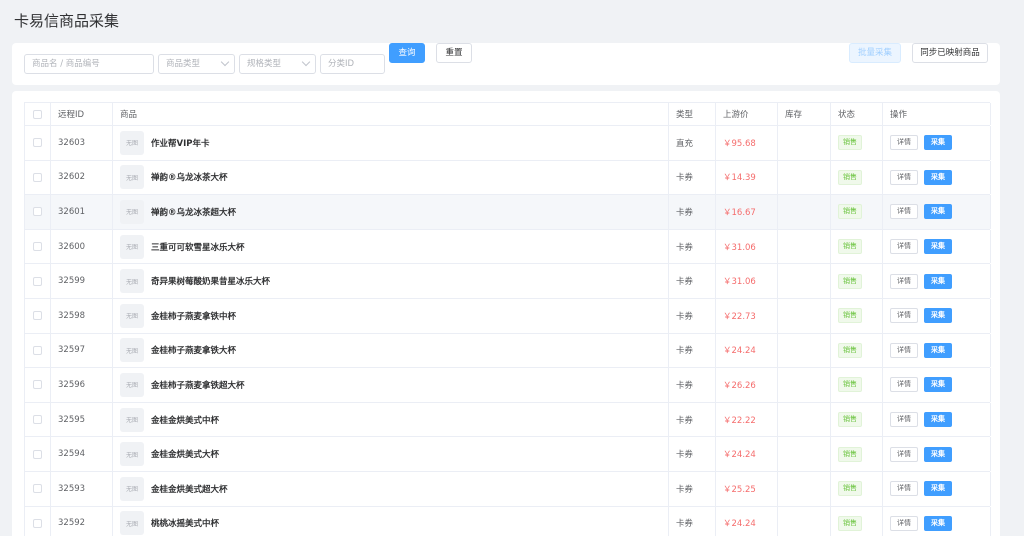 The height and width of the screenshot is (536, 1024). Describe the element at coordinates (391, 350) in the screenshot. I see `product-cell: 无图 金桂柿子燕麦拿铁大杯` at that location.